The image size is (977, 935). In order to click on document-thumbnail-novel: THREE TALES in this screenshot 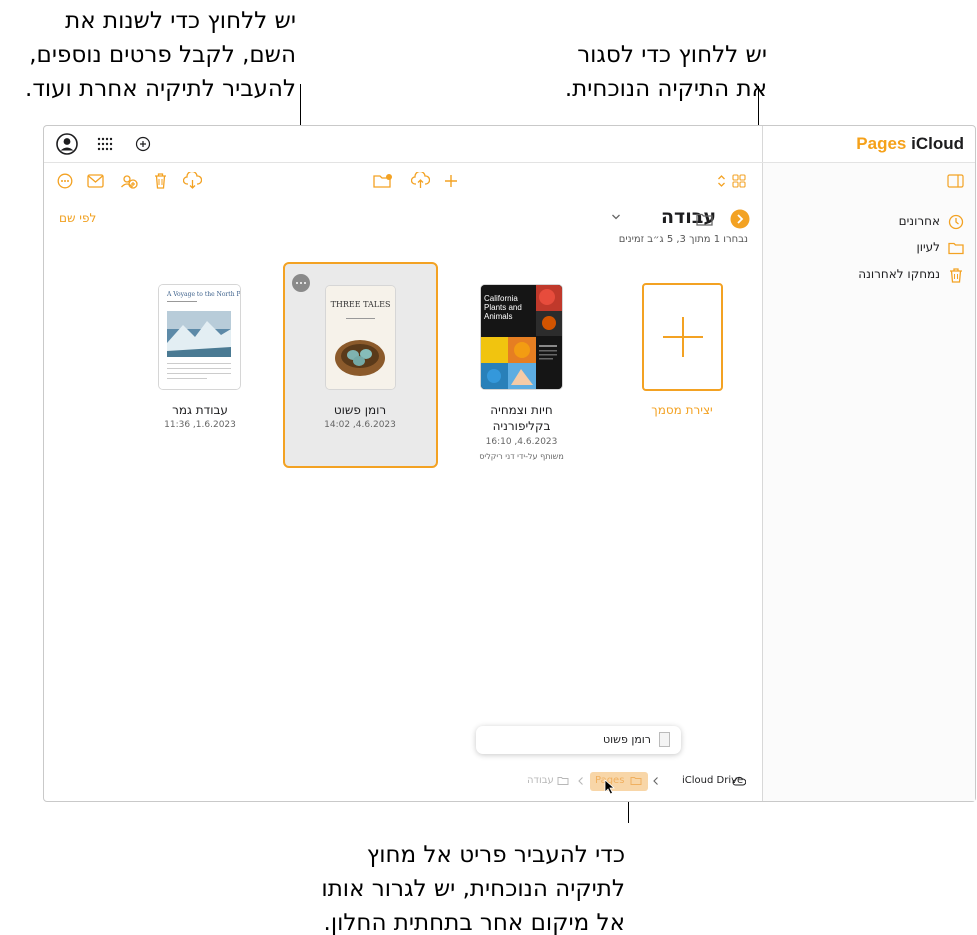, I will do `click(360, 337)`.